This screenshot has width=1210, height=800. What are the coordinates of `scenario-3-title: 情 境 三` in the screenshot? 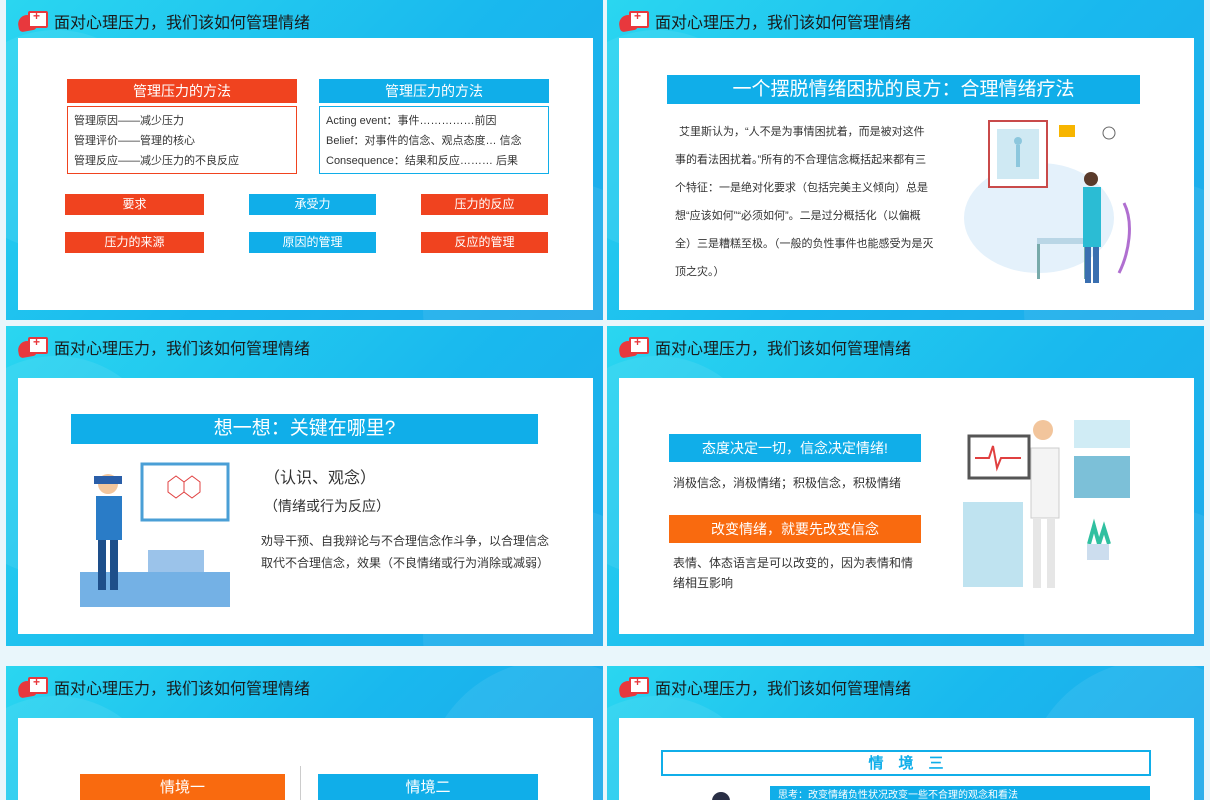 It's located at (906, 763).